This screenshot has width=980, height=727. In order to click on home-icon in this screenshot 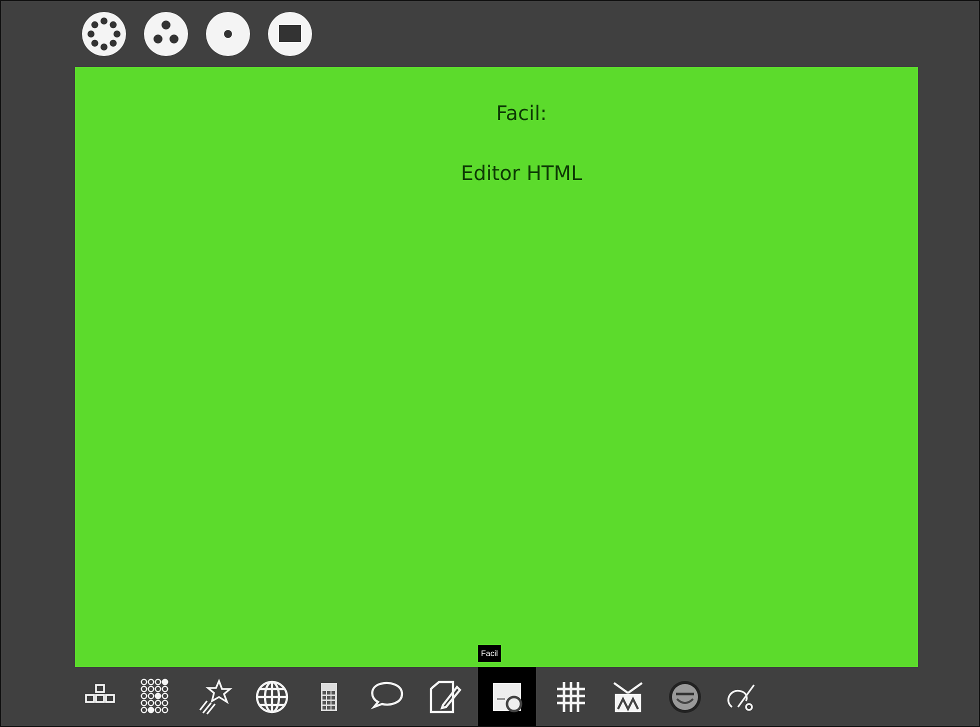, I will do `click(228, 34)`.